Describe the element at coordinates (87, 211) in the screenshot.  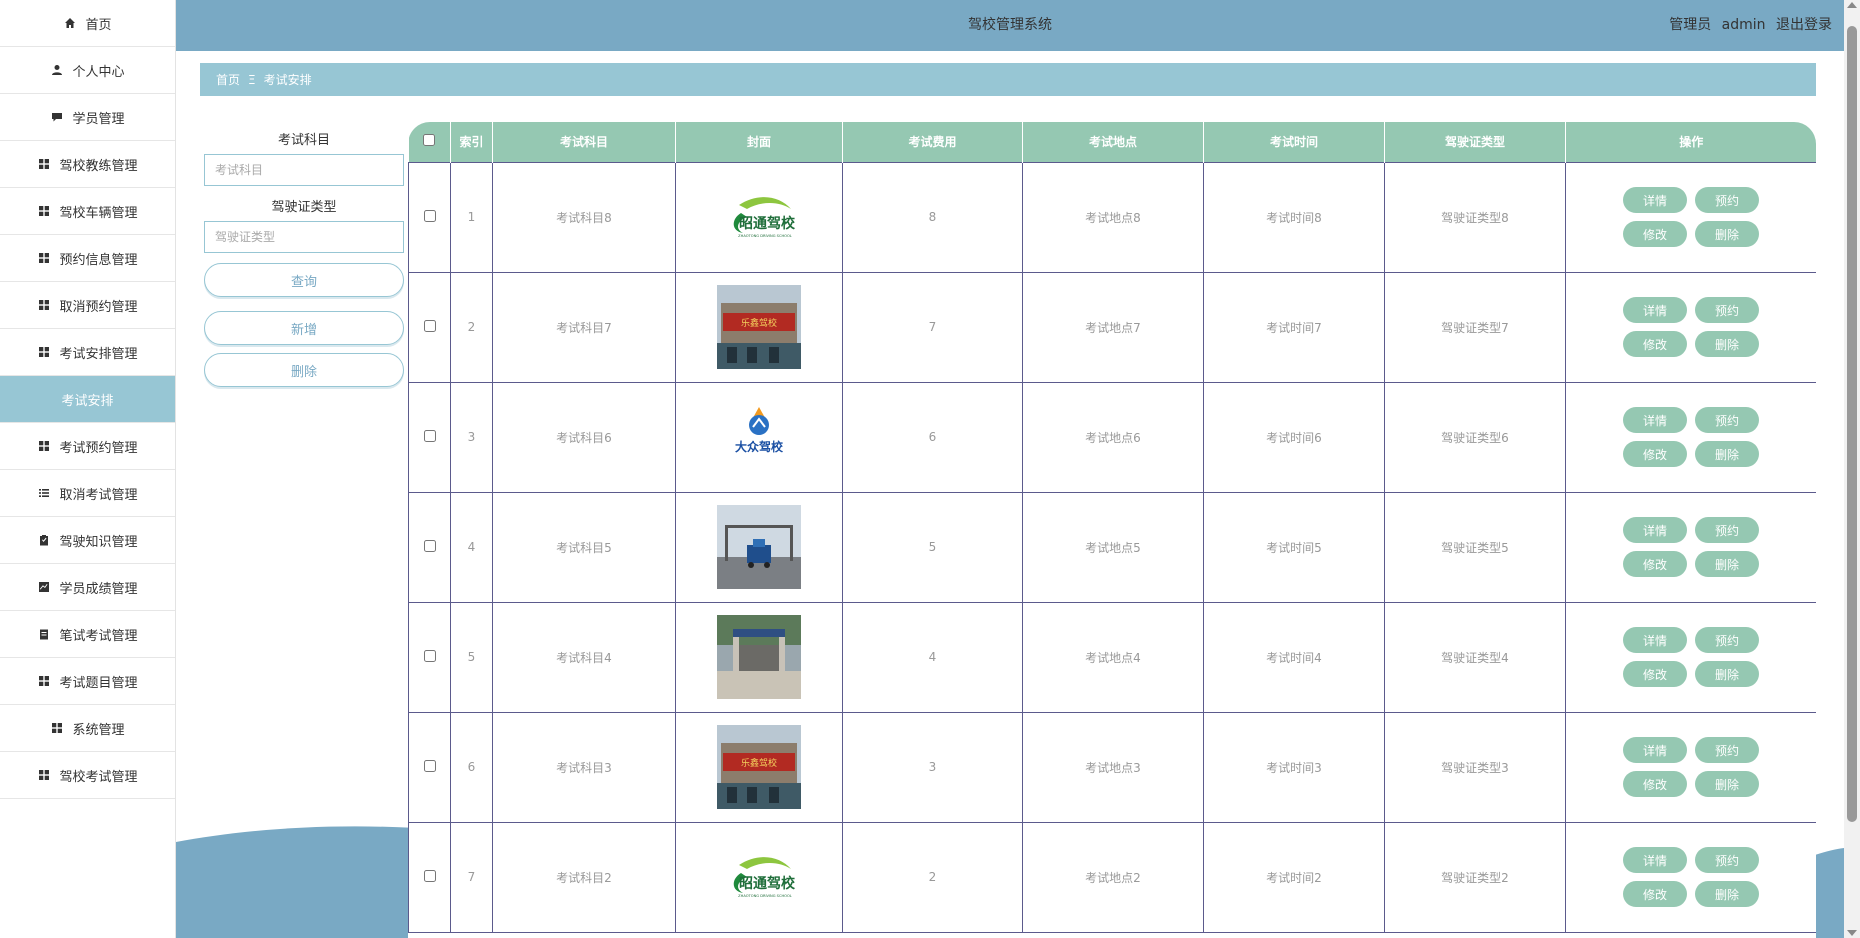
I see `sidebar-item: 驾校车辆管理` at that location.